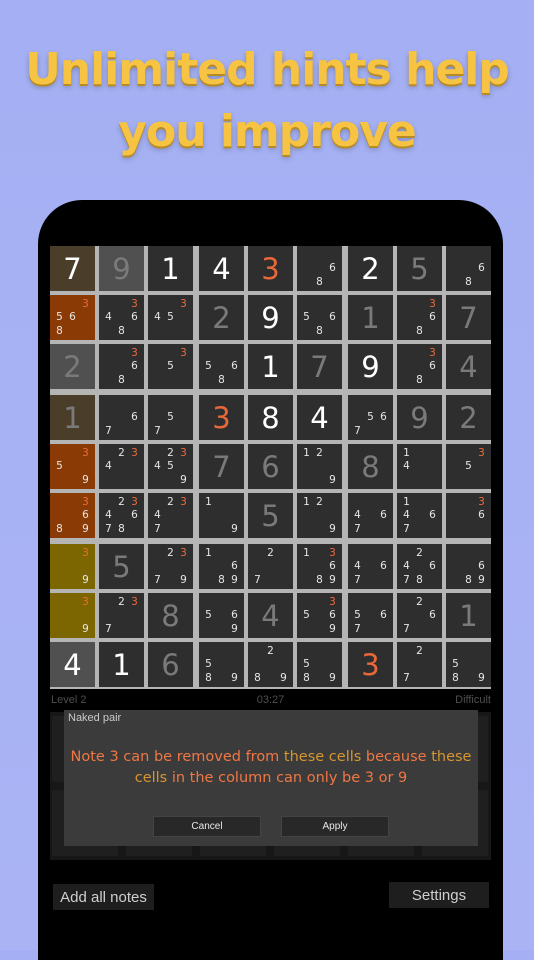 The height and width of the screenshot is (960, 534). Describe the element at coordinates (270, 664) in the screenshot. I see `sudoku-cell: 2 8 9` at that location.